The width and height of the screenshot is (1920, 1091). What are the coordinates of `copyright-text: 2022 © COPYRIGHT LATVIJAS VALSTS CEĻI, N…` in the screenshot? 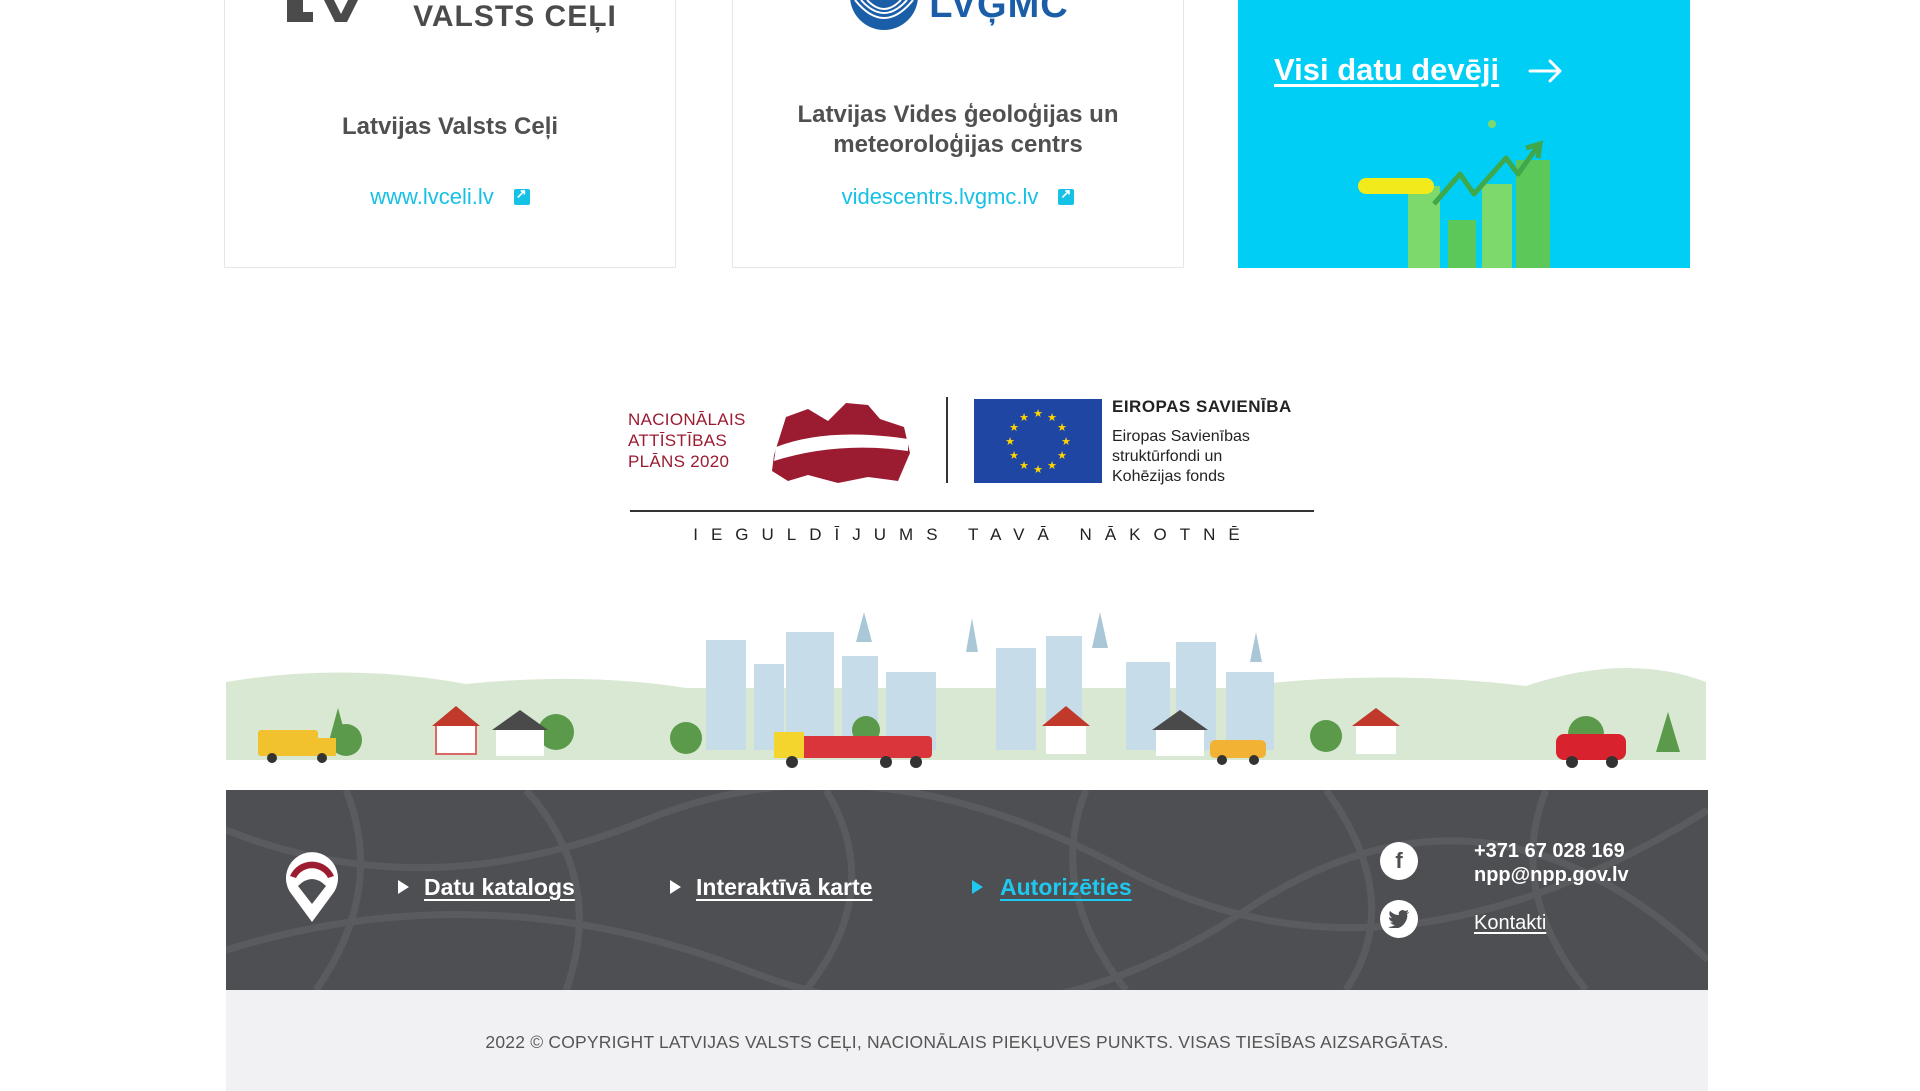 It's located at (967, 1042).